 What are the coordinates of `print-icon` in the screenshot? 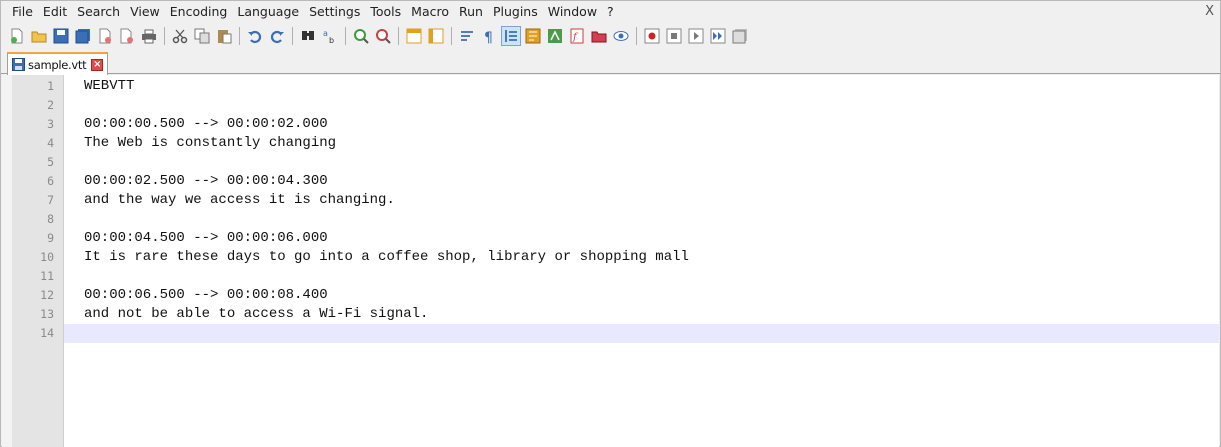 It's located at (149, 36).